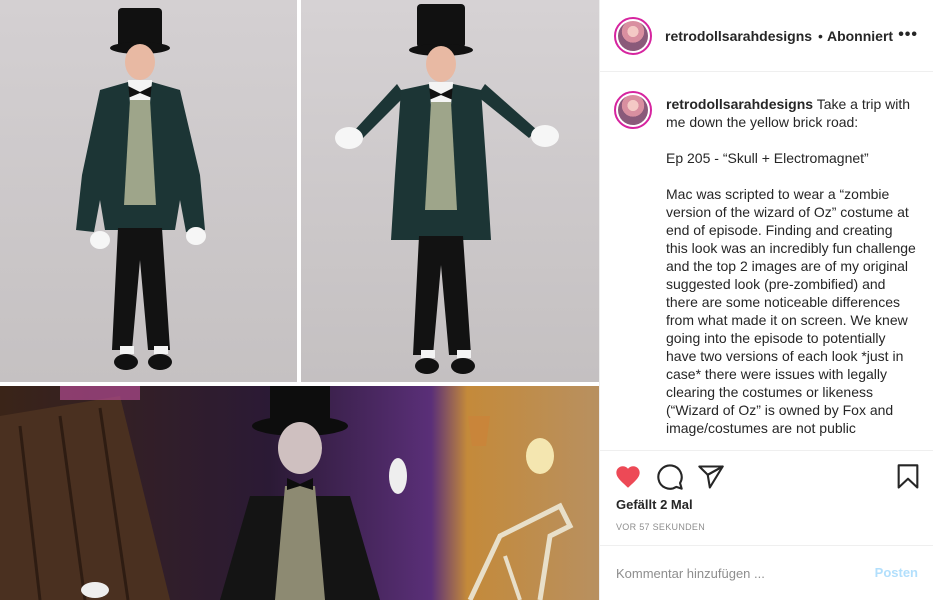 Image resolution: width=933 pixels, height=600 pixels. What do you see at coordinates (739, 104) in the screenshot?
I see `caption-username: retrodollsarahdesigns` at bounding box center [739, 104].